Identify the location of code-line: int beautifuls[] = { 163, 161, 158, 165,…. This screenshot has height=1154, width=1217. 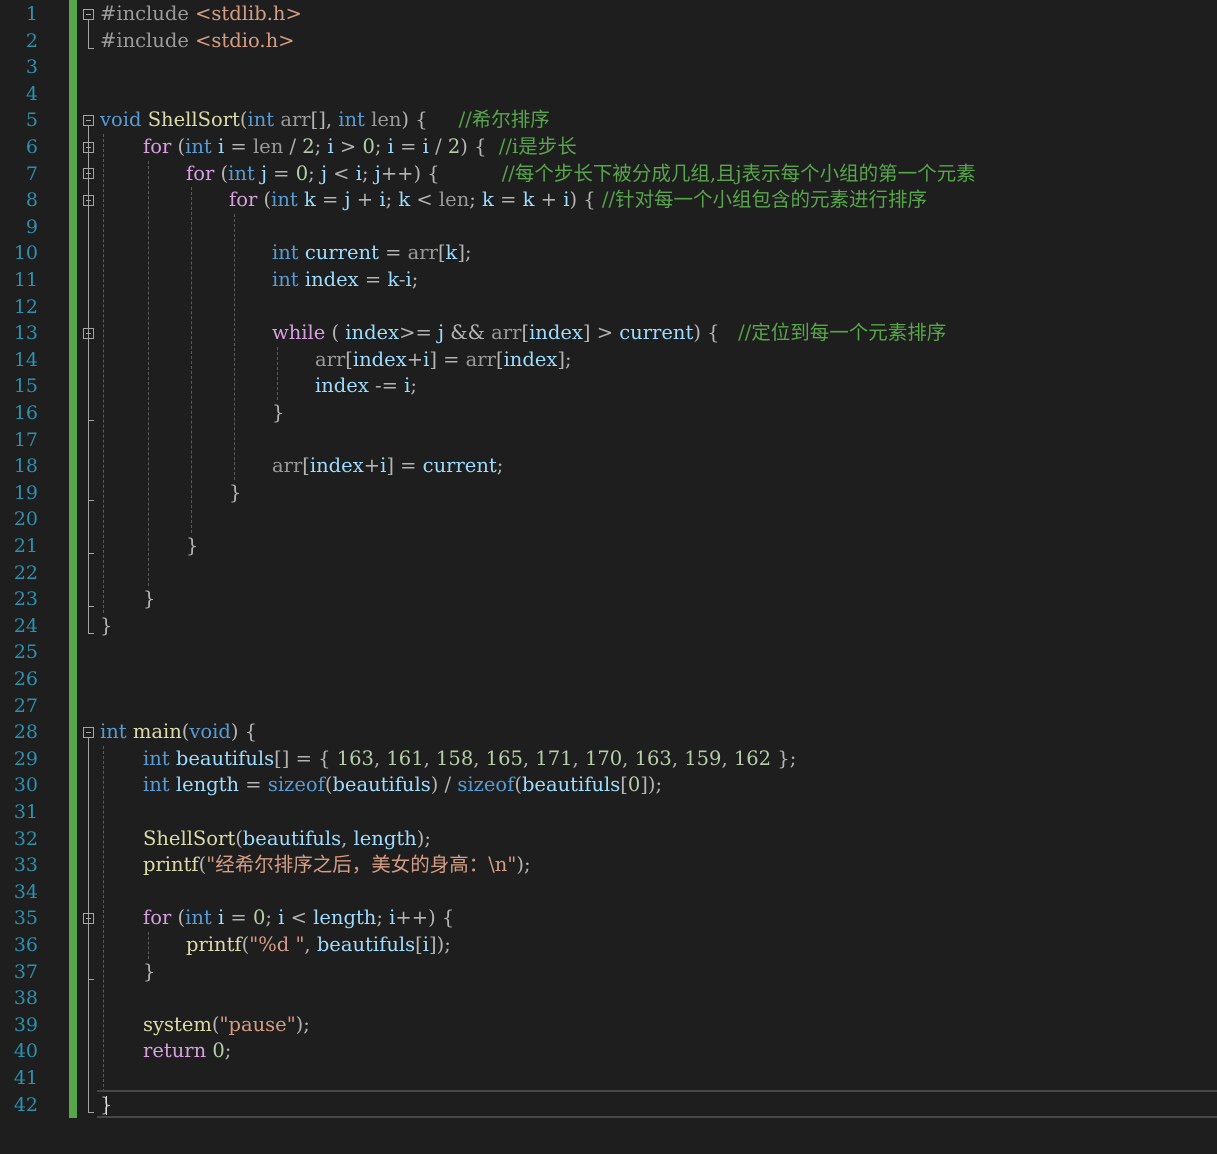
(469, 759).